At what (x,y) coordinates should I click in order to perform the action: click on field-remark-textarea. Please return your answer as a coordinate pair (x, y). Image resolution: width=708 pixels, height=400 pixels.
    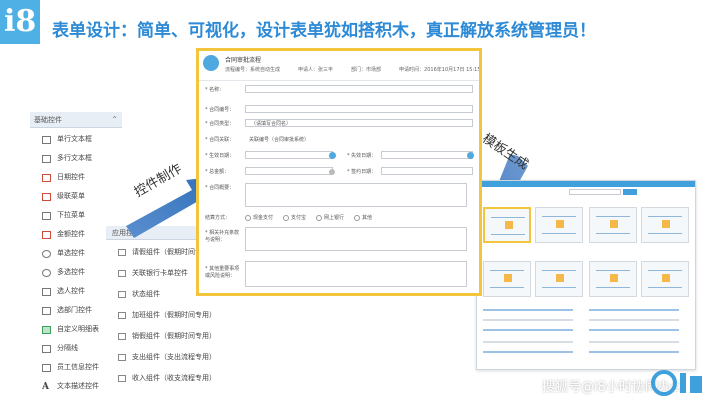
    Looking at the image, I should click on (356, 274).